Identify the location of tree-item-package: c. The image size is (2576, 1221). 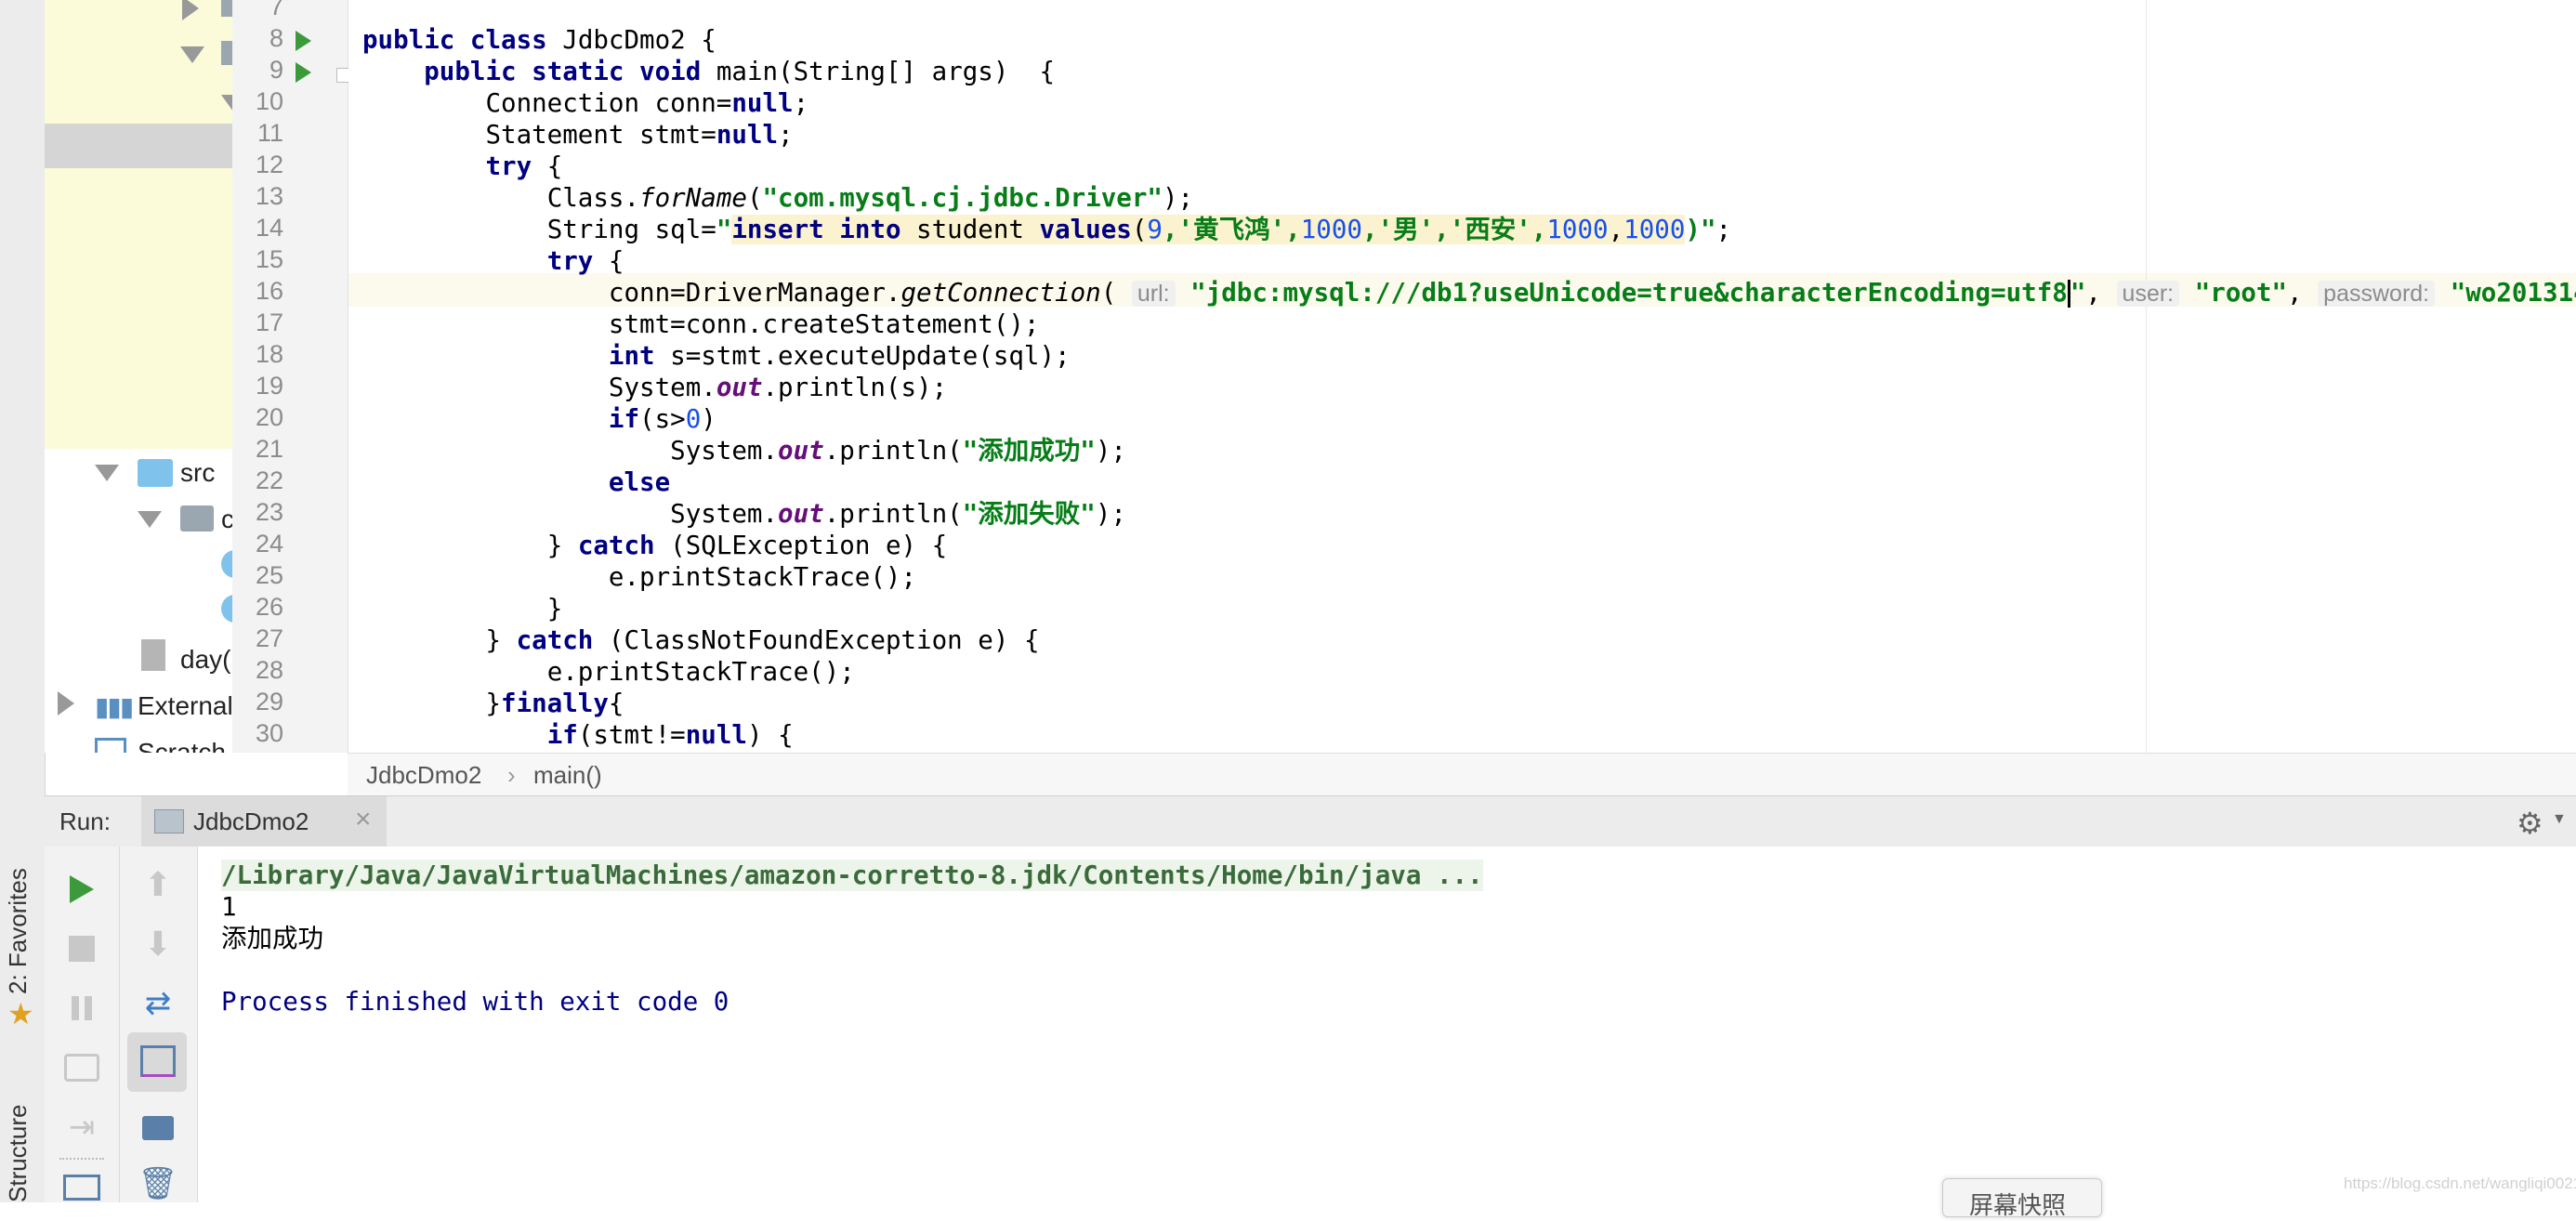
(226, 519).